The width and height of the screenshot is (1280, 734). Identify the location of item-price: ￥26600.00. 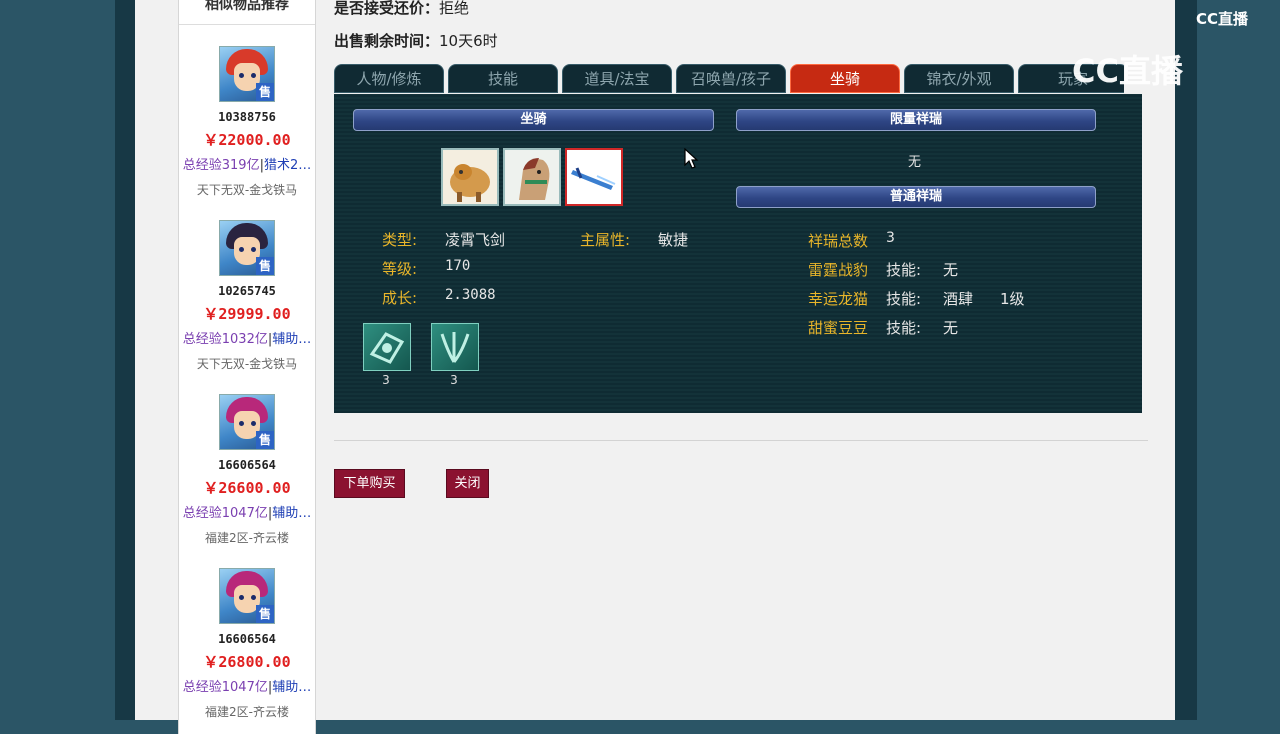
(247, 488).